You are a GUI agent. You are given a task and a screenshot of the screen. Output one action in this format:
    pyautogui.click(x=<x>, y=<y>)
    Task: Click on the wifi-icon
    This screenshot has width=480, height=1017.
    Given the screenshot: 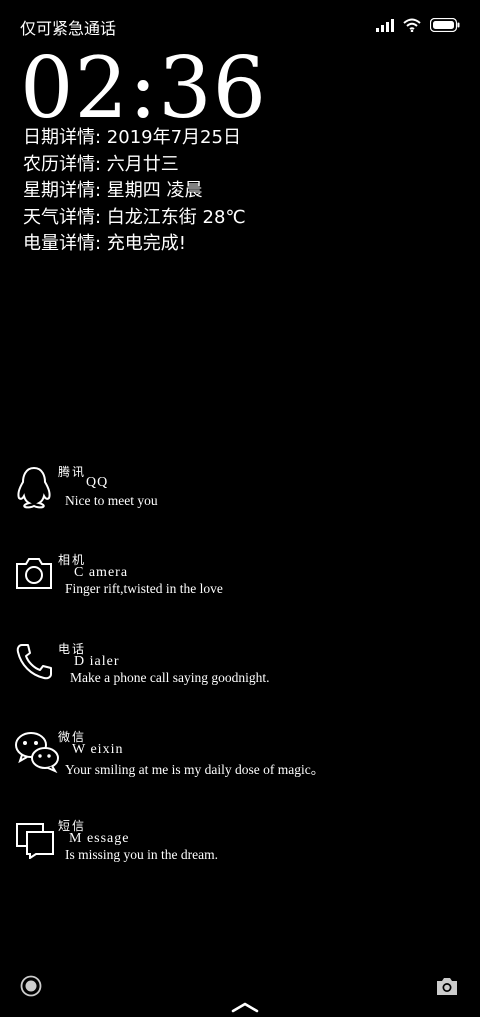 What is the action you would take?
    pyautogui.click(x=412, y=26)
    